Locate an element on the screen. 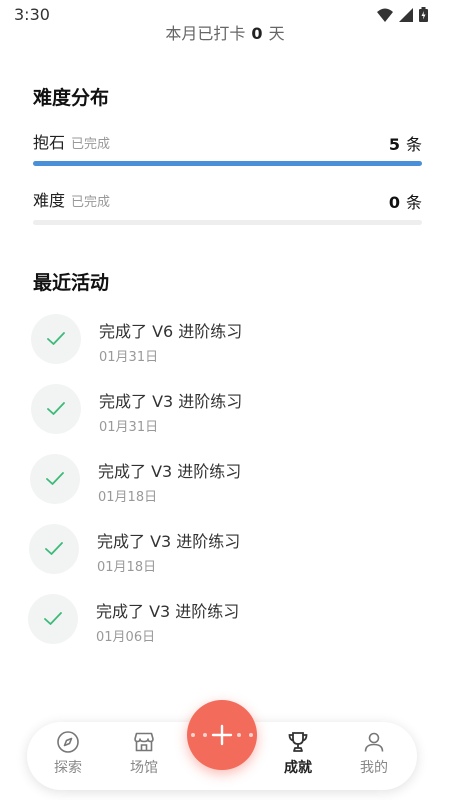 The width and height of the screenshot is (450, 800). difficulty-row-label: 抱石 is located at coordinates (49, 142).